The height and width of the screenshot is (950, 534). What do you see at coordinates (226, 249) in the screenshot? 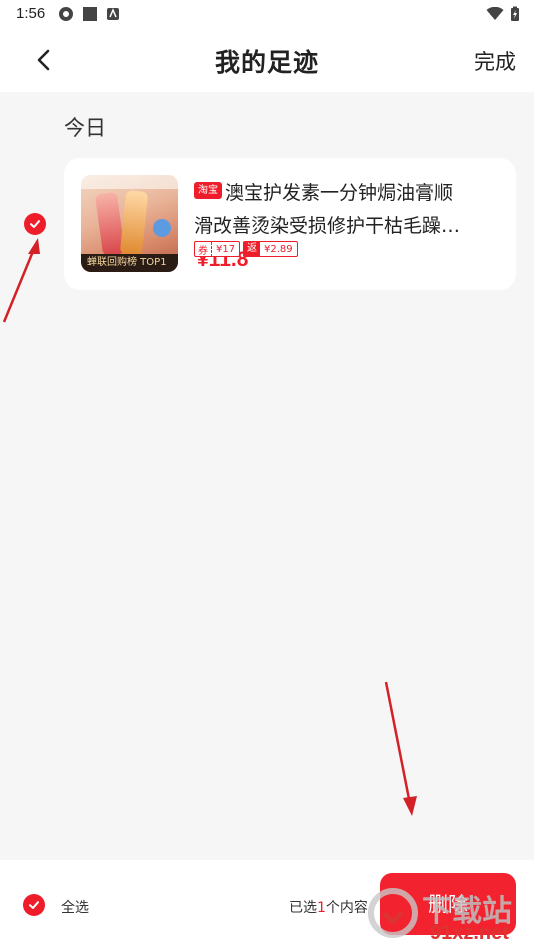
I see `coupon-value: ¥17` at bounding box center [226, 249].